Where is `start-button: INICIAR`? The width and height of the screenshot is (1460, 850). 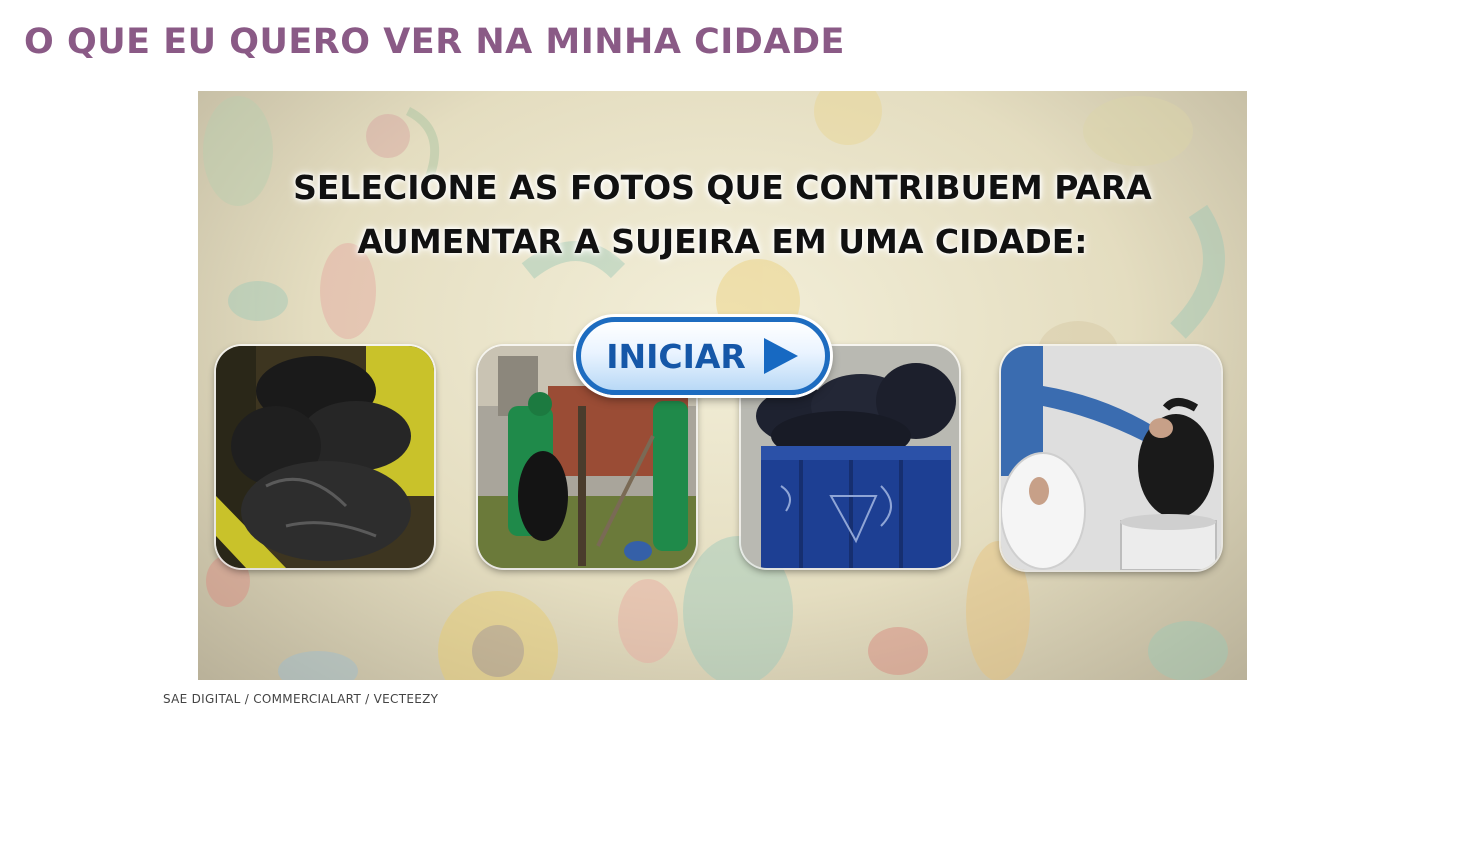 start-button: INICIAR is located at coordinates (703, 356).